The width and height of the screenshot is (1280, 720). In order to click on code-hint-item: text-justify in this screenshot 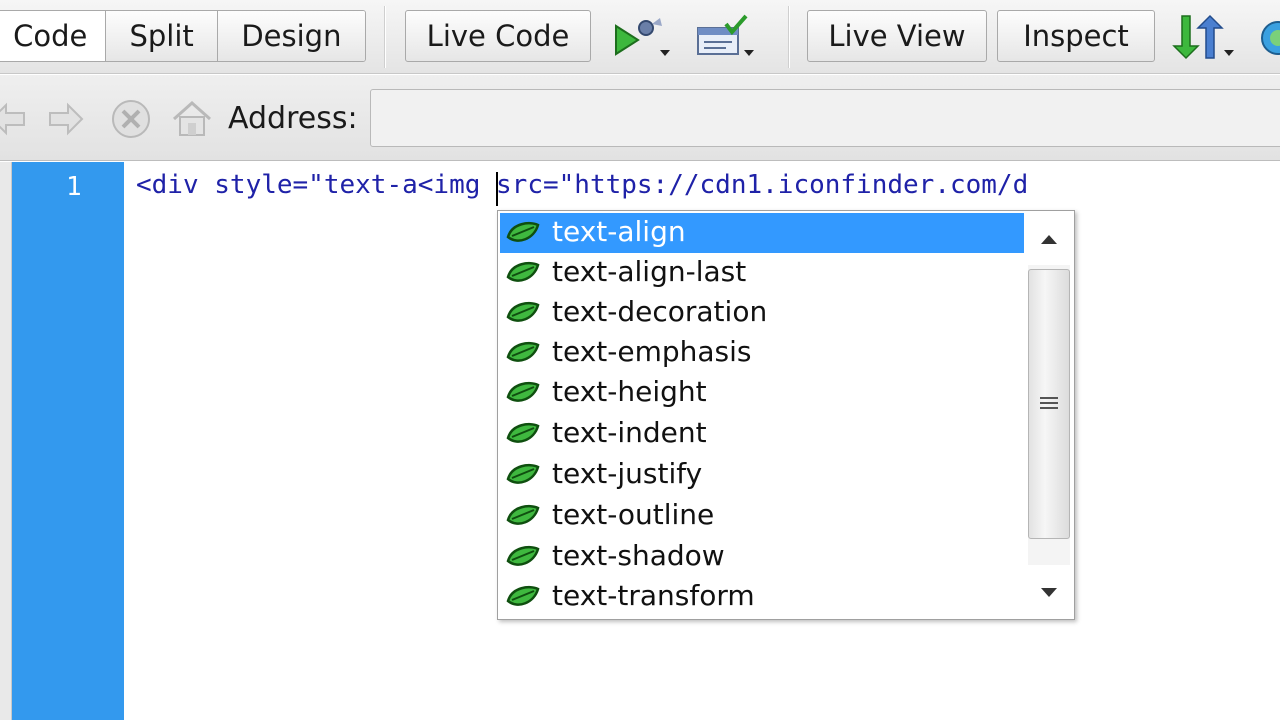, I will do `click(762, 475)`.